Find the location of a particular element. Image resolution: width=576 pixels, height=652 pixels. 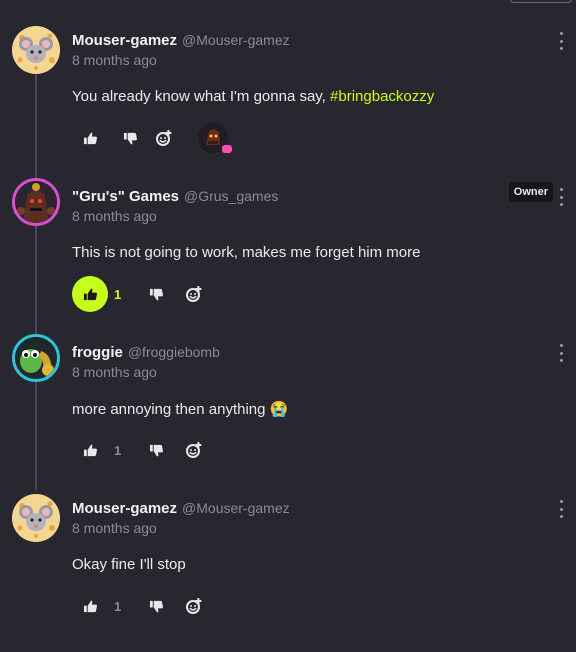

comment-text: more annoying then anything 😭 is located at coordinates (180, 409).